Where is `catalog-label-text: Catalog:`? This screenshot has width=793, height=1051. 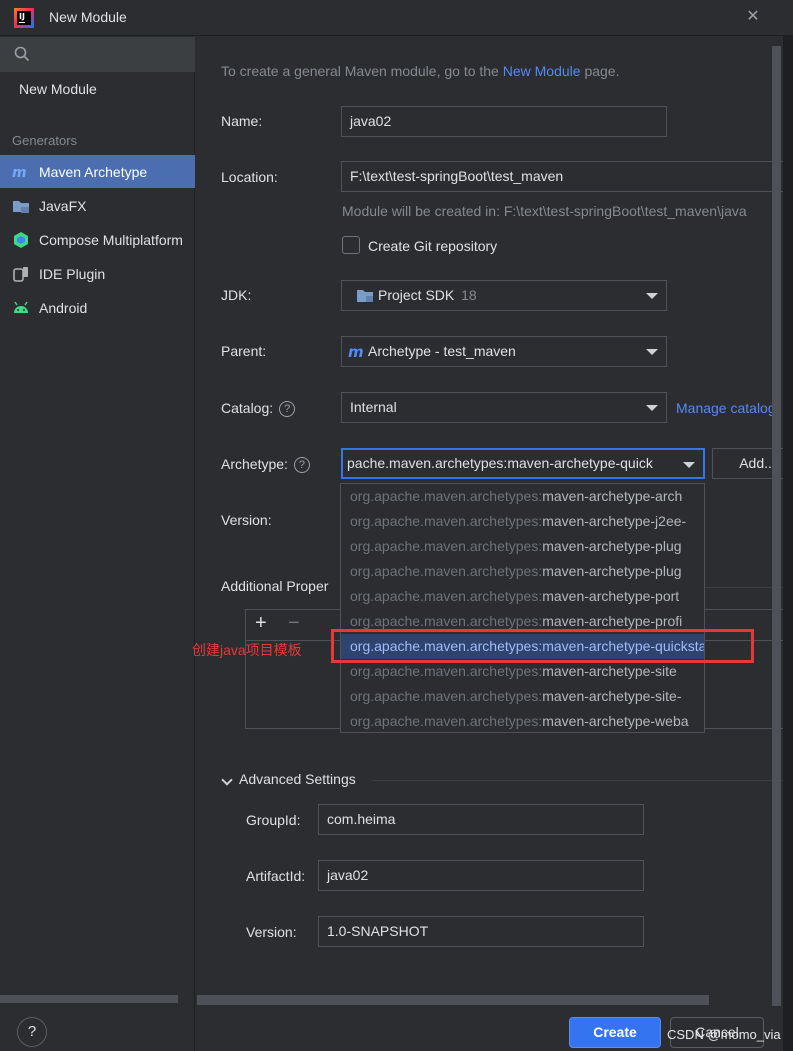 catalog-label-text: Catalog: is located at coordinates (247, 408).